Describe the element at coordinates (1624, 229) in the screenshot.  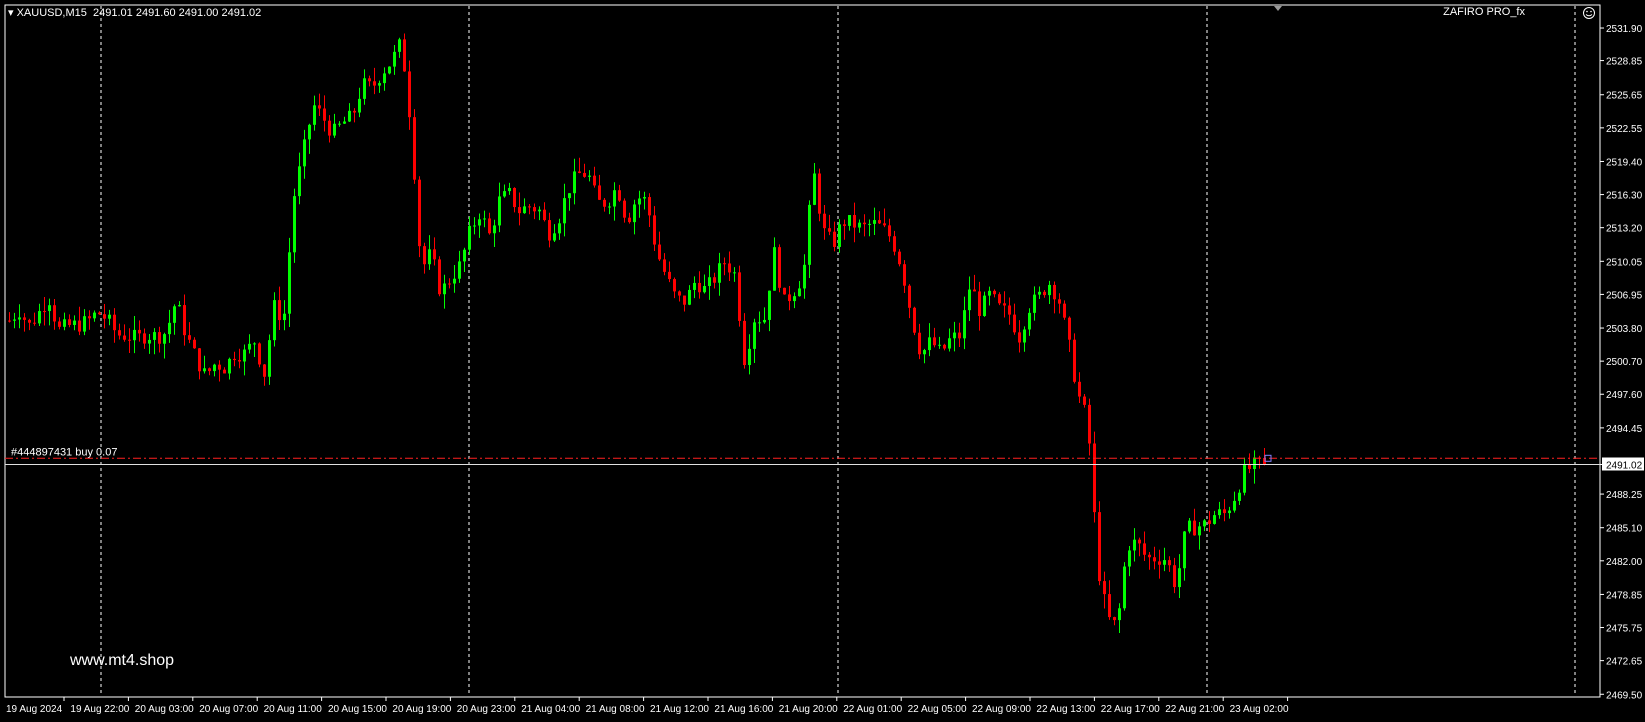
I see `price-axis-label: 2513.20` at that location.